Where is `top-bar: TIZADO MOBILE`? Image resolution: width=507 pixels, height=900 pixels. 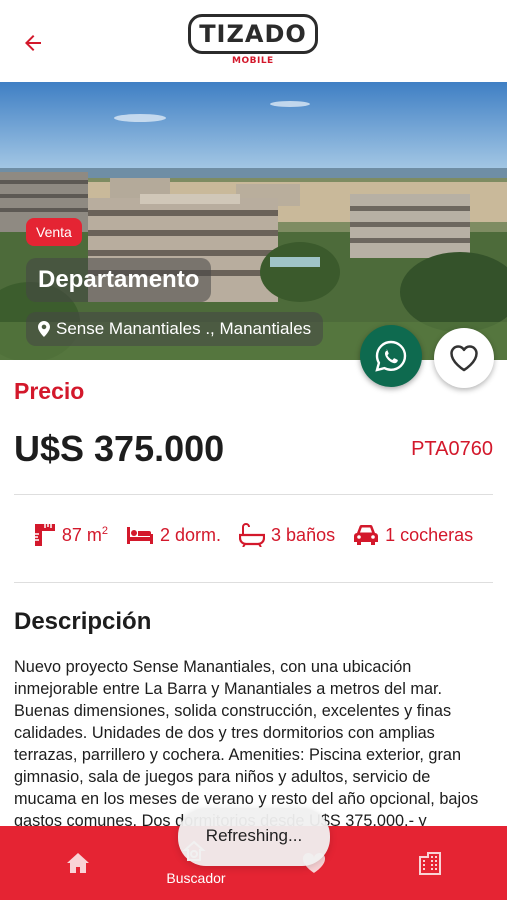
top-bar: TIZADO MOBILE is located at coordinates (253, 41).